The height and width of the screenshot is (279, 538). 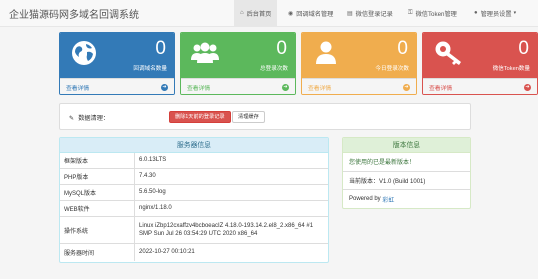 I want to click on version-info-title: 版本信息, so click(x=406, y=145).